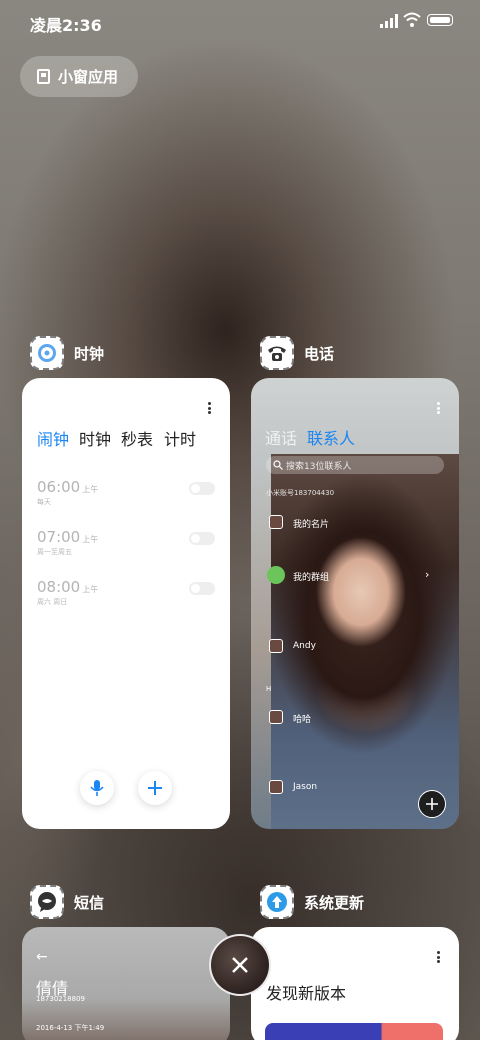 Image resolution: width=480 pixels, height=1040 pixels. What do you see at coordinates (59, 487) in the screenshot?
I see `alarm-time: 06:00` at bounding box center [59, 487].